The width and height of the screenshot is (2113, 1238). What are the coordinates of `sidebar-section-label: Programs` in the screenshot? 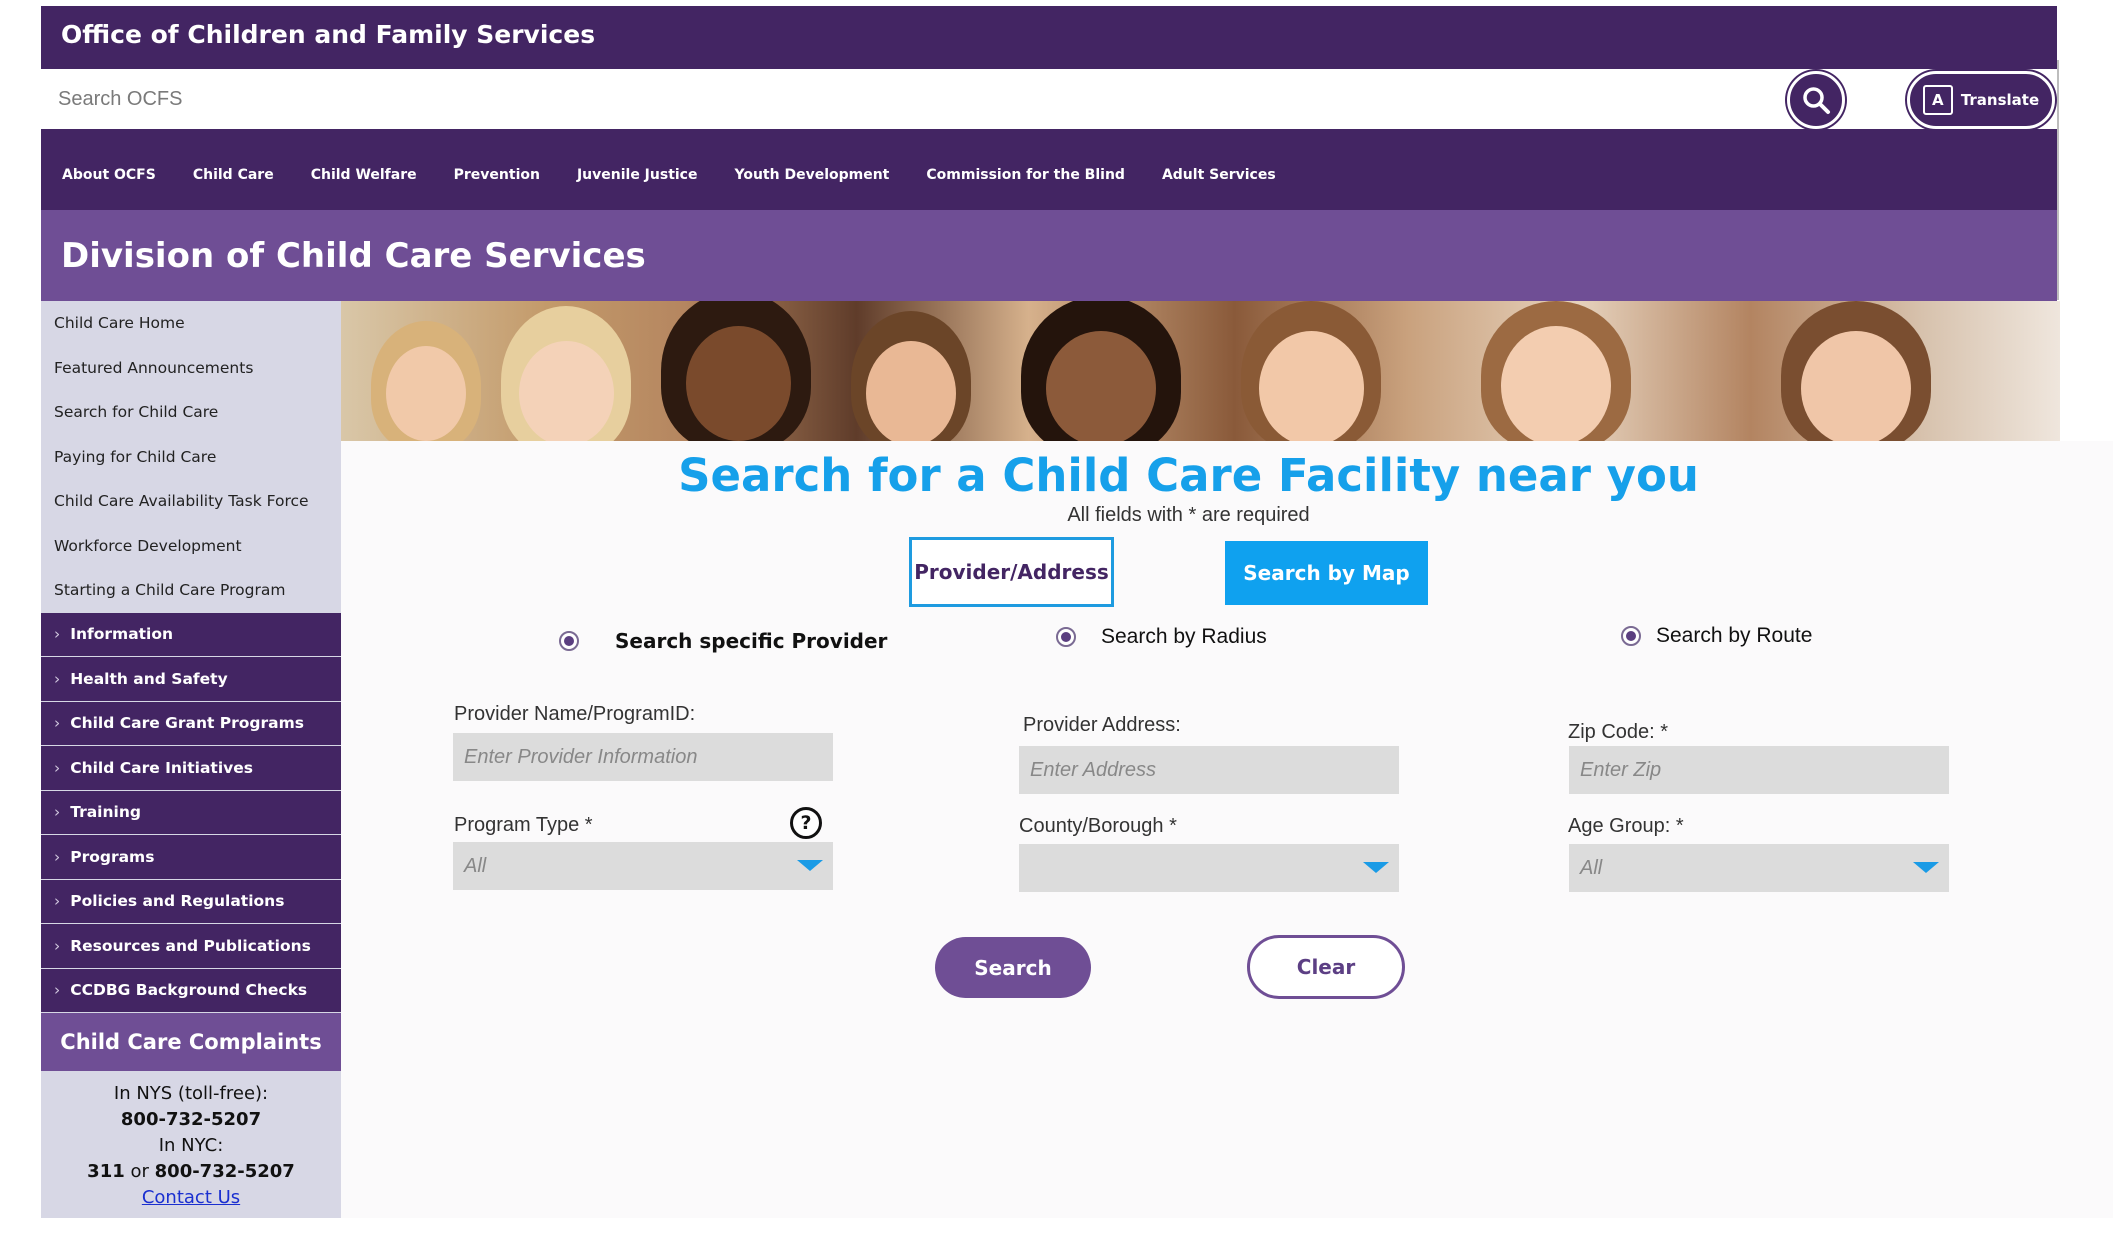 It's located at (112, 856).